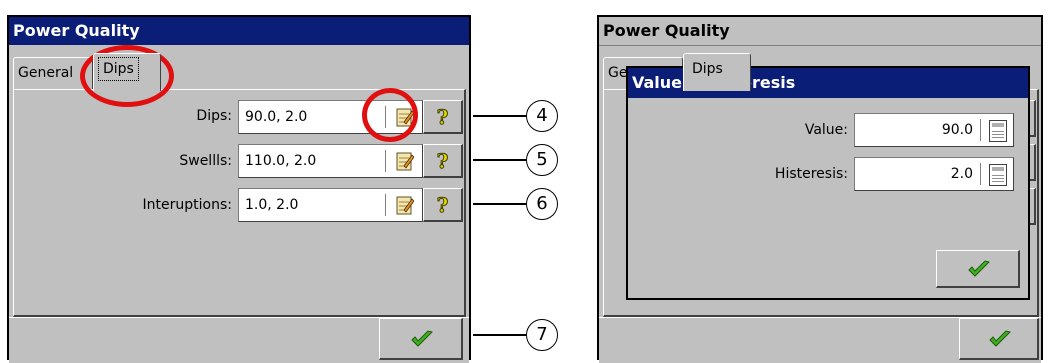 Image resolution: width=1048 pixels, height=363 pixels. I want to click on swells-field: 110.0, 2.0, so click(330, 161).